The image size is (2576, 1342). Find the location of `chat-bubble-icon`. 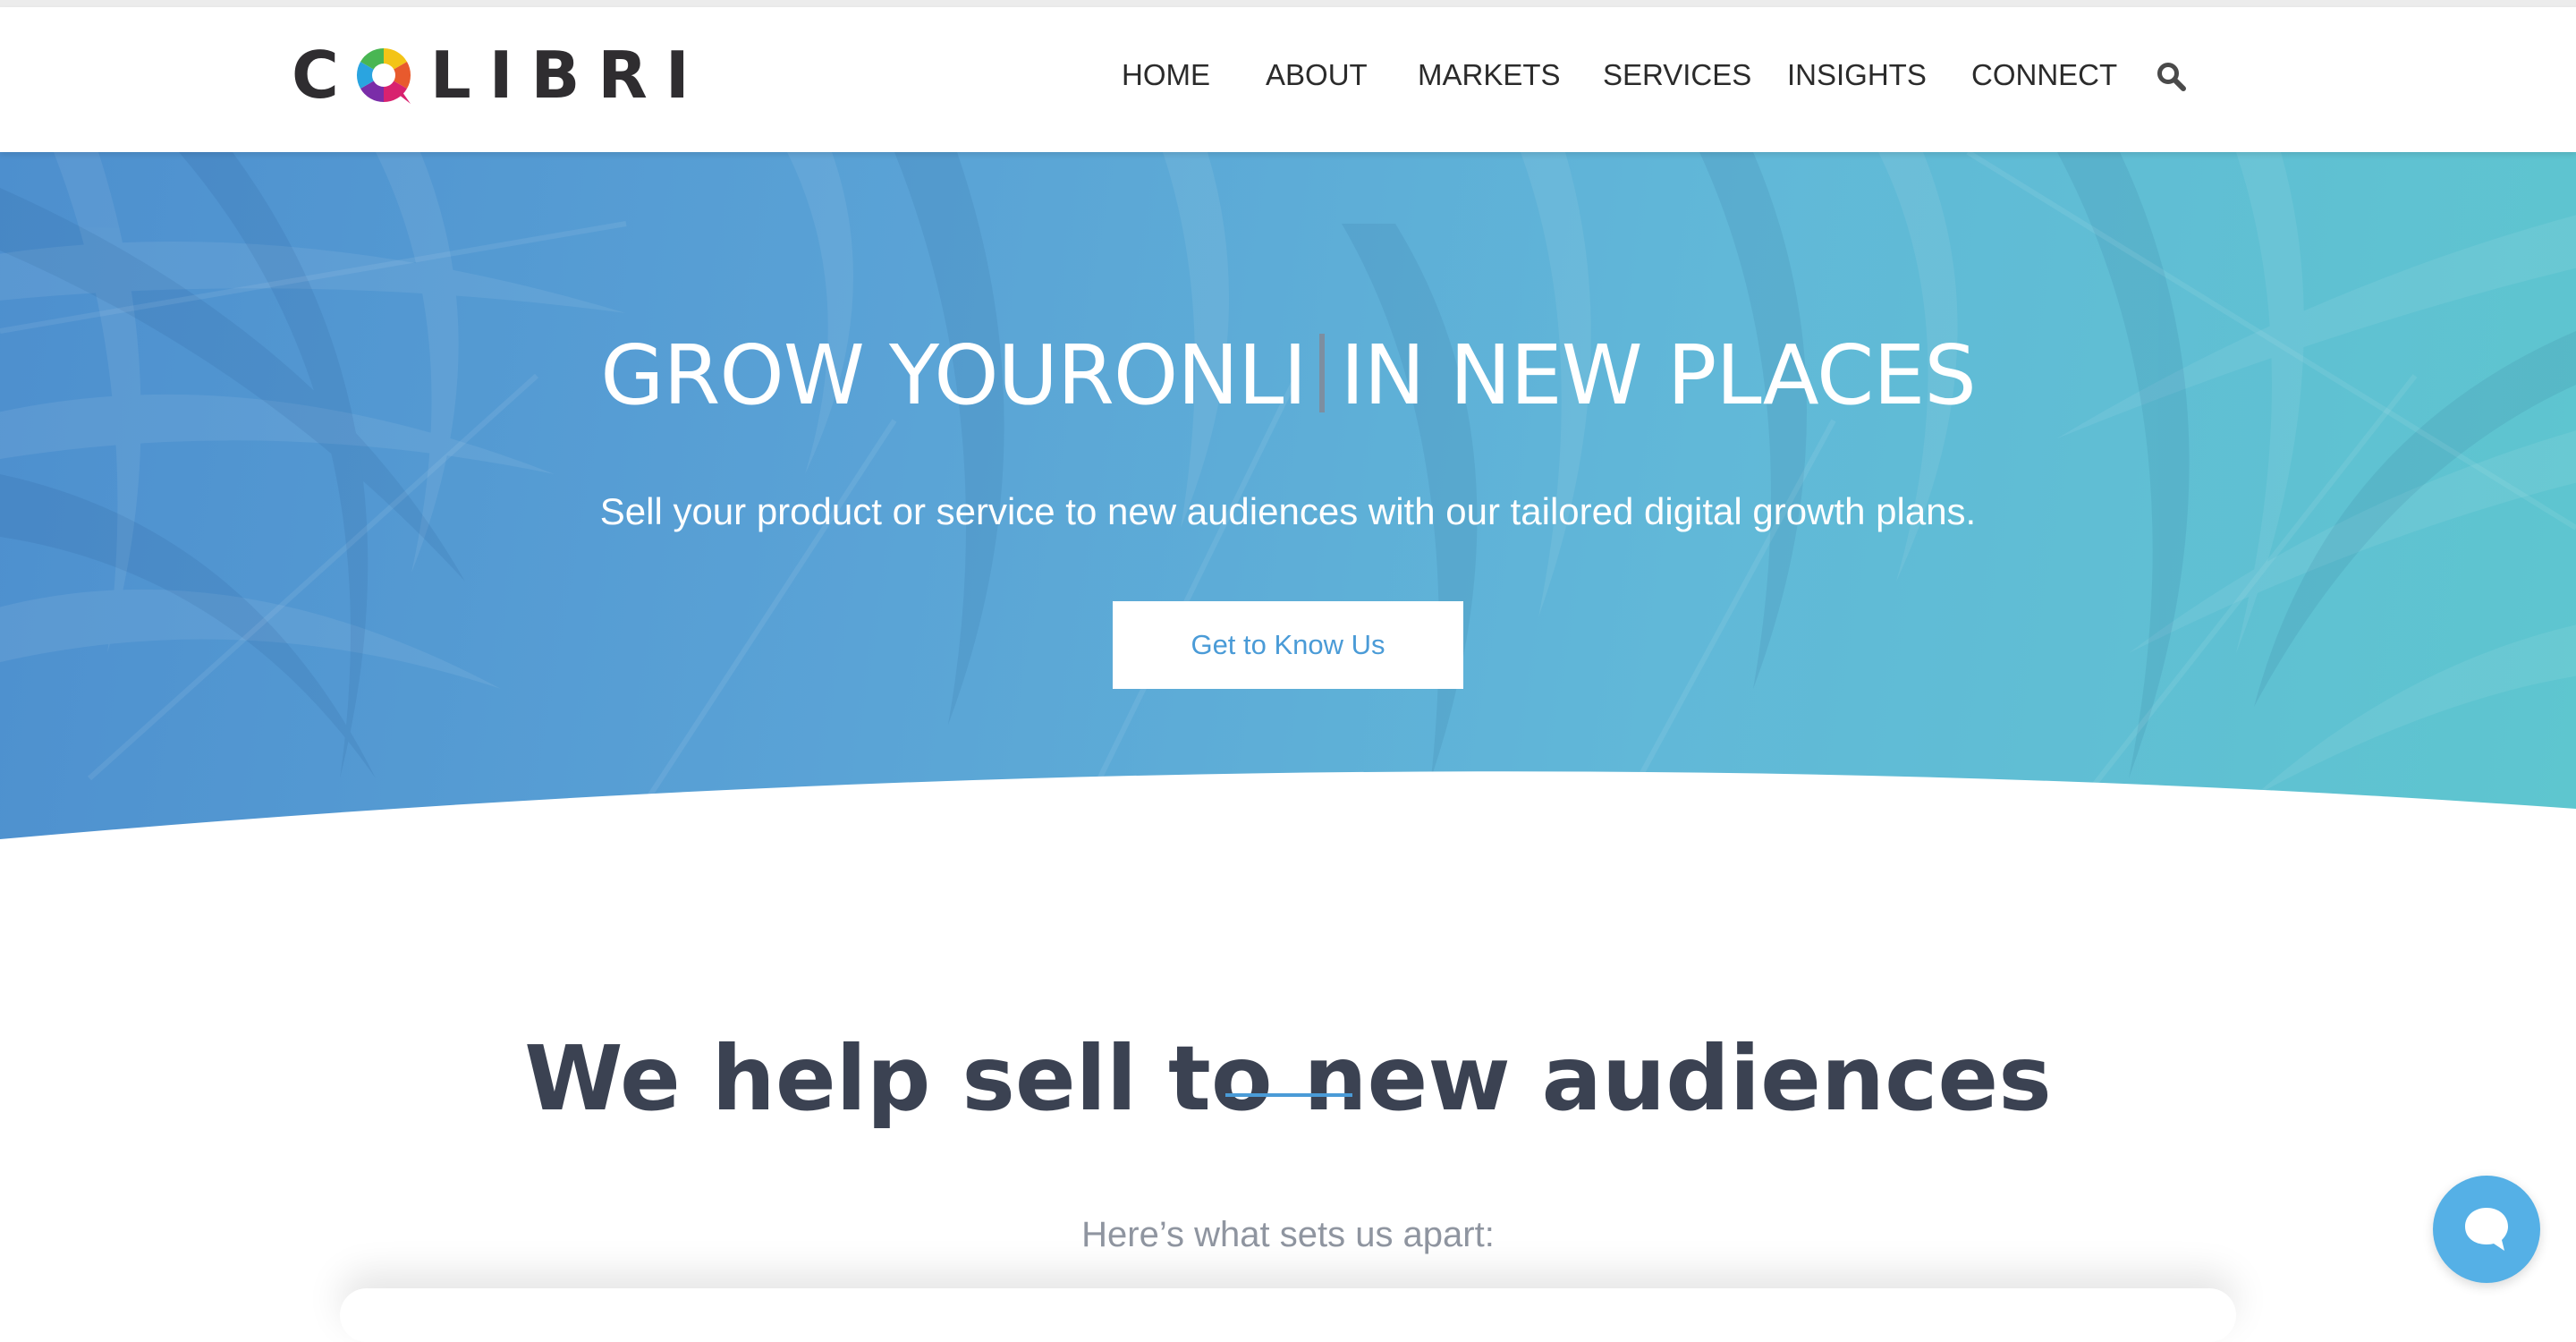

chat-bubble-icon is located at coordinates (2486, 1229).